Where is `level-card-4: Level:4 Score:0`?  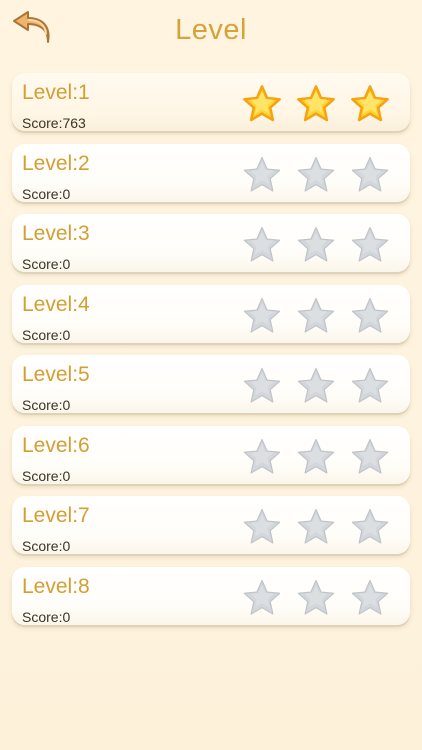
level-card-4: Level:4 Score:0 is located at coordinates (211, 313).